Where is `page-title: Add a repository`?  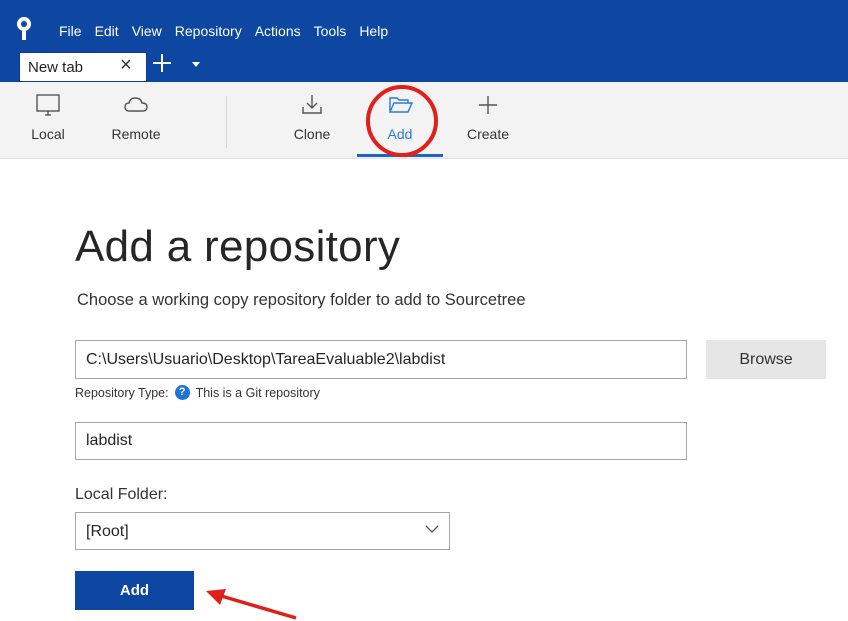 page-title: Add a repository is located at coordinates (238, 246).